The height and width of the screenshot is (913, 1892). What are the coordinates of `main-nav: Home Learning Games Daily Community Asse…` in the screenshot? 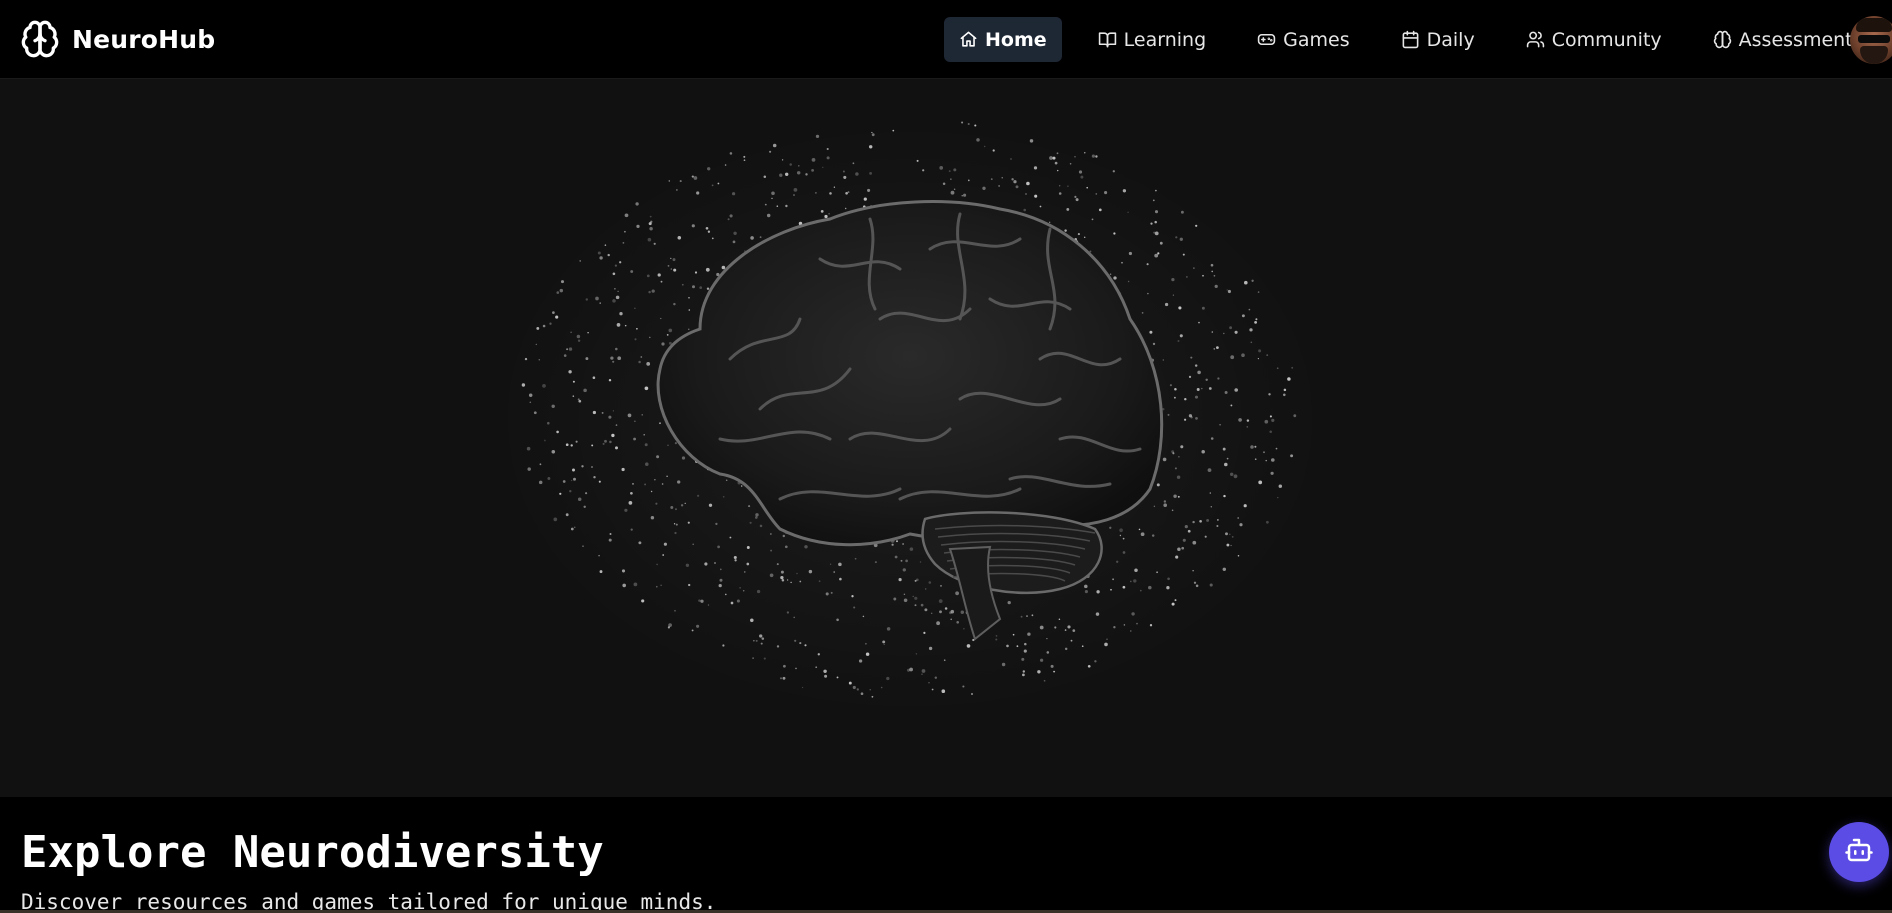 It's located at (1406, 39).